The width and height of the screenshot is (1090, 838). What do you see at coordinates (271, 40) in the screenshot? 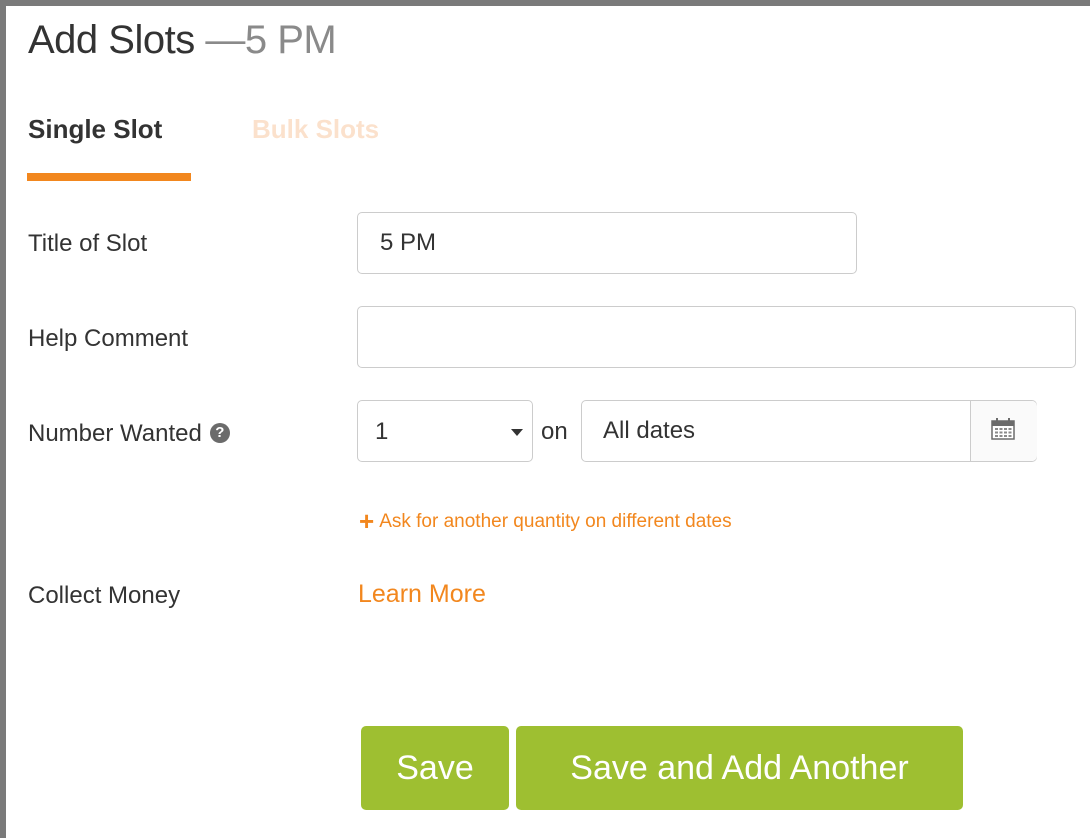
I see `dialog-title-slot: —5 PM` at bounding box center [271, 40].